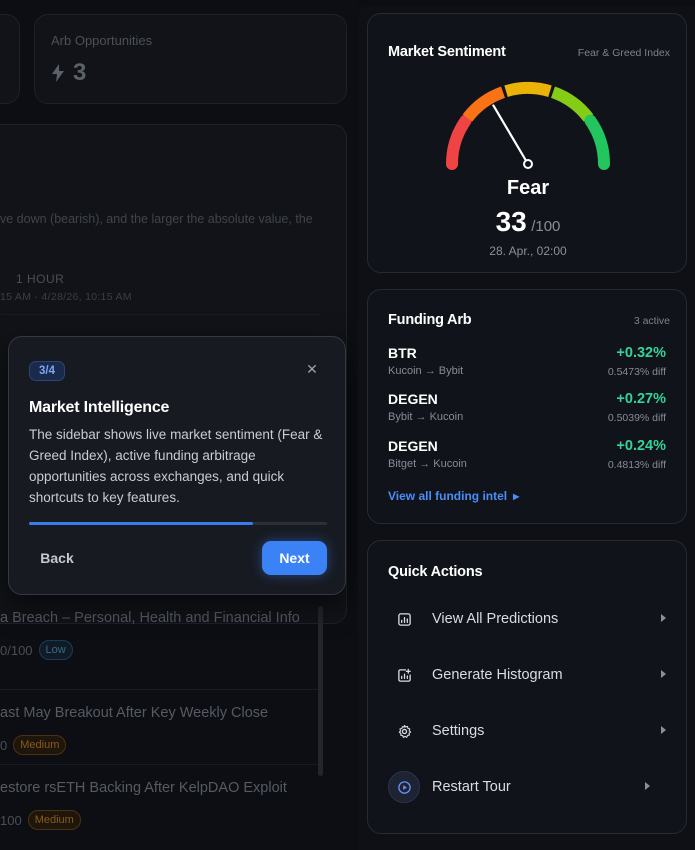 The height and width of the screenshot is (850, 695). I want to click on view-all-label: View all funding intel, so click(448, 496).